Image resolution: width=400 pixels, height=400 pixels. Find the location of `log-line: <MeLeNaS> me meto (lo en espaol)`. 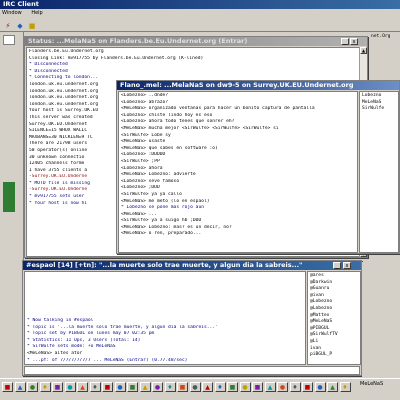

log-line: <MeLeNaS> me meto (lo en espaol) is located at coordinates (165, 201).